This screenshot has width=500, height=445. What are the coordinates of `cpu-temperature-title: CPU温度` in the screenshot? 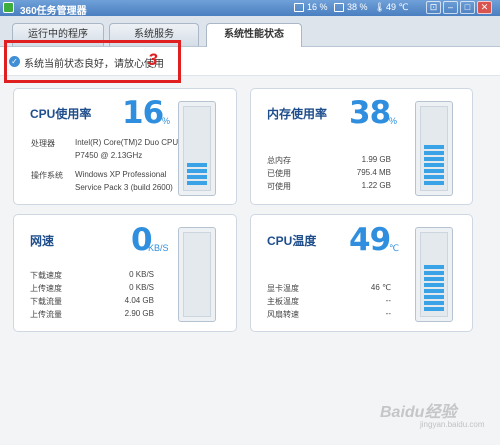 It's located at (292, 241).